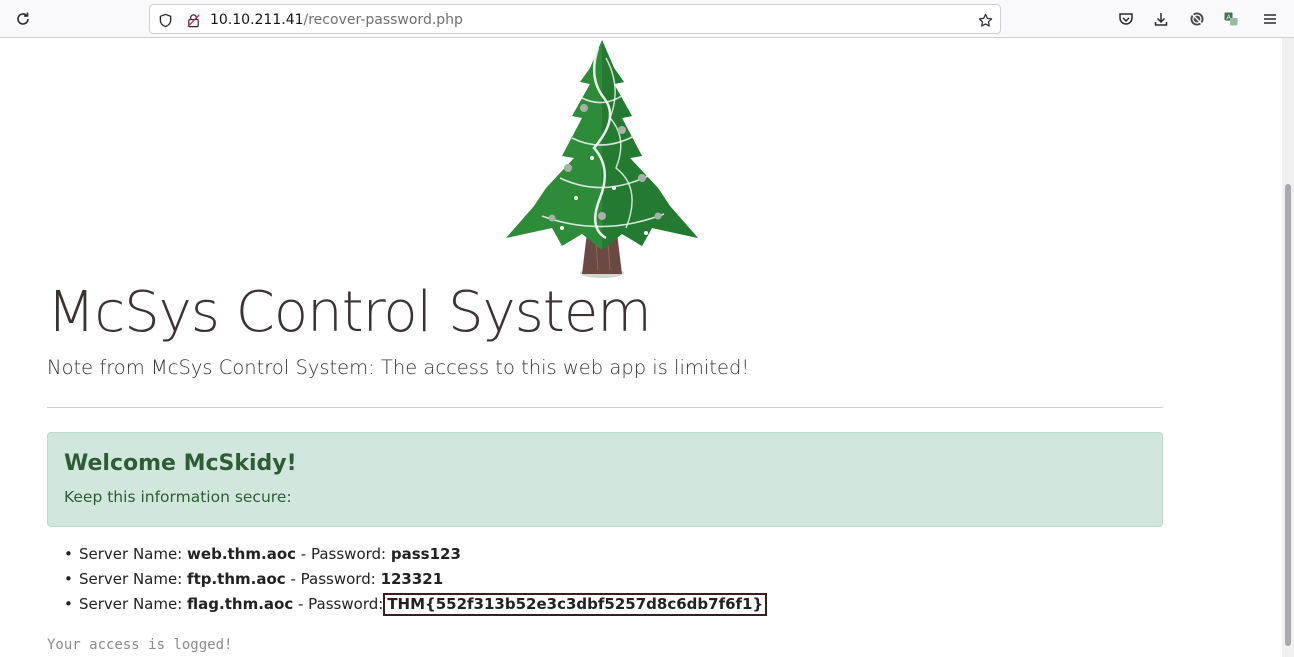 The width and height of the screenshot is (1294, 657). Describe the element at coordinates (242, 554) in the screenshot. I see `server-name: web.thm.aoc` at that location.